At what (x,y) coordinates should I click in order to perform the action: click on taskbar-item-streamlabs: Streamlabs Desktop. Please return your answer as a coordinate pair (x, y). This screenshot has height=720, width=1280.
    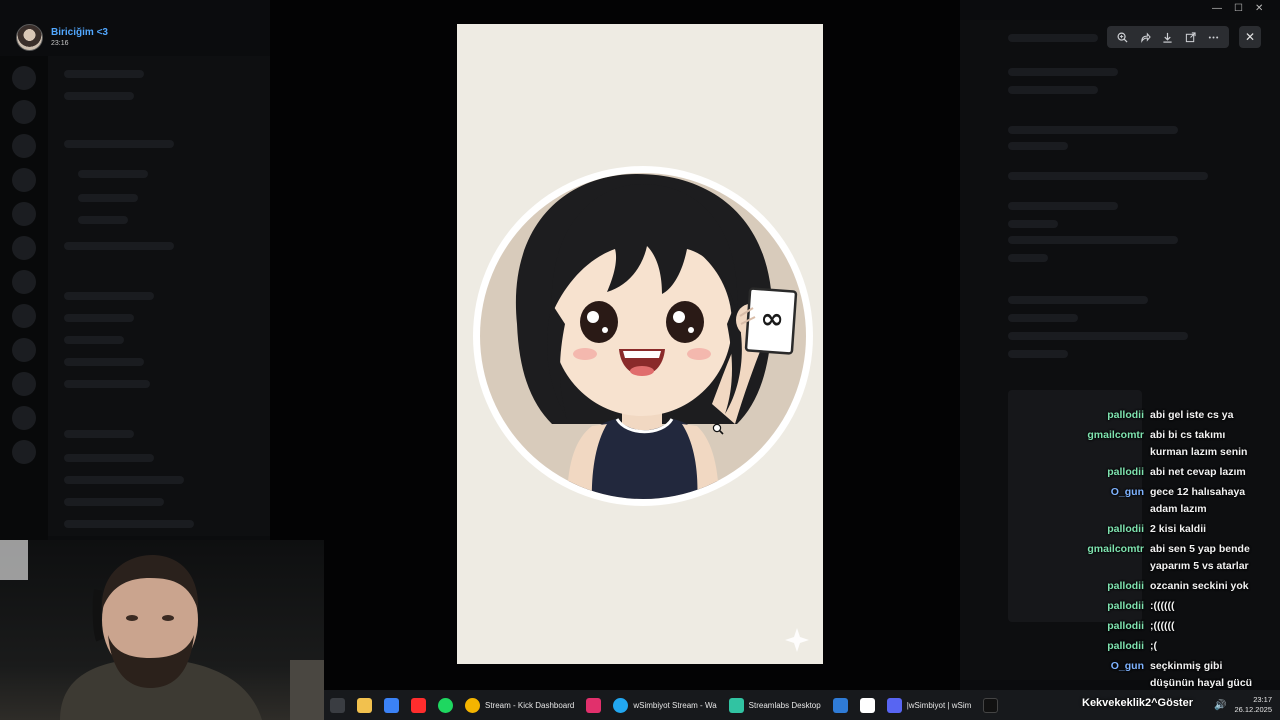
    Looking at the image, I should click on (775, 705).